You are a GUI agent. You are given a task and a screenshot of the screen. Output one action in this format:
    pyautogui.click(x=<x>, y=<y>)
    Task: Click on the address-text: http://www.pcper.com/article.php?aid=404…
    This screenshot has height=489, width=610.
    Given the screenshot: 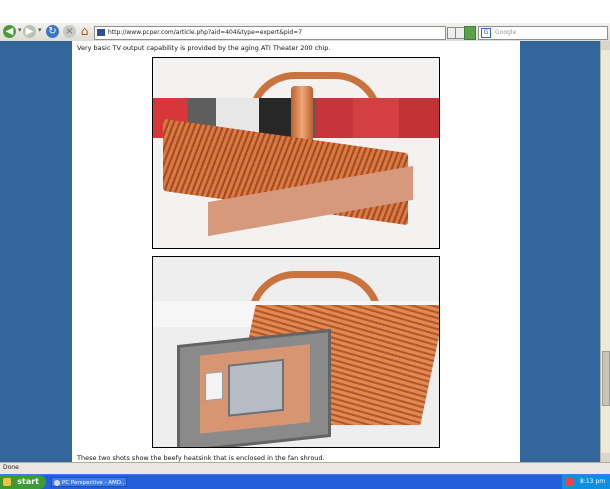 What is the action you would take?
    pyautogui.click(x=205, y=32)
    